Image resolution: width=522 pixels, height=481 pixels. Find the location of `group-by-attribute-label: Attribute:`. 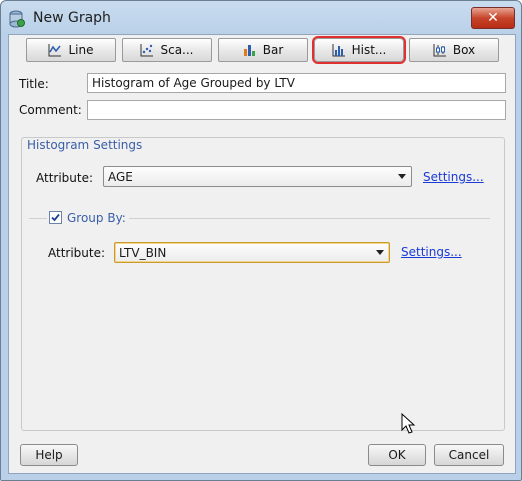

group-by-attribute-label: Attribute: is located at coordinates (77, 253).